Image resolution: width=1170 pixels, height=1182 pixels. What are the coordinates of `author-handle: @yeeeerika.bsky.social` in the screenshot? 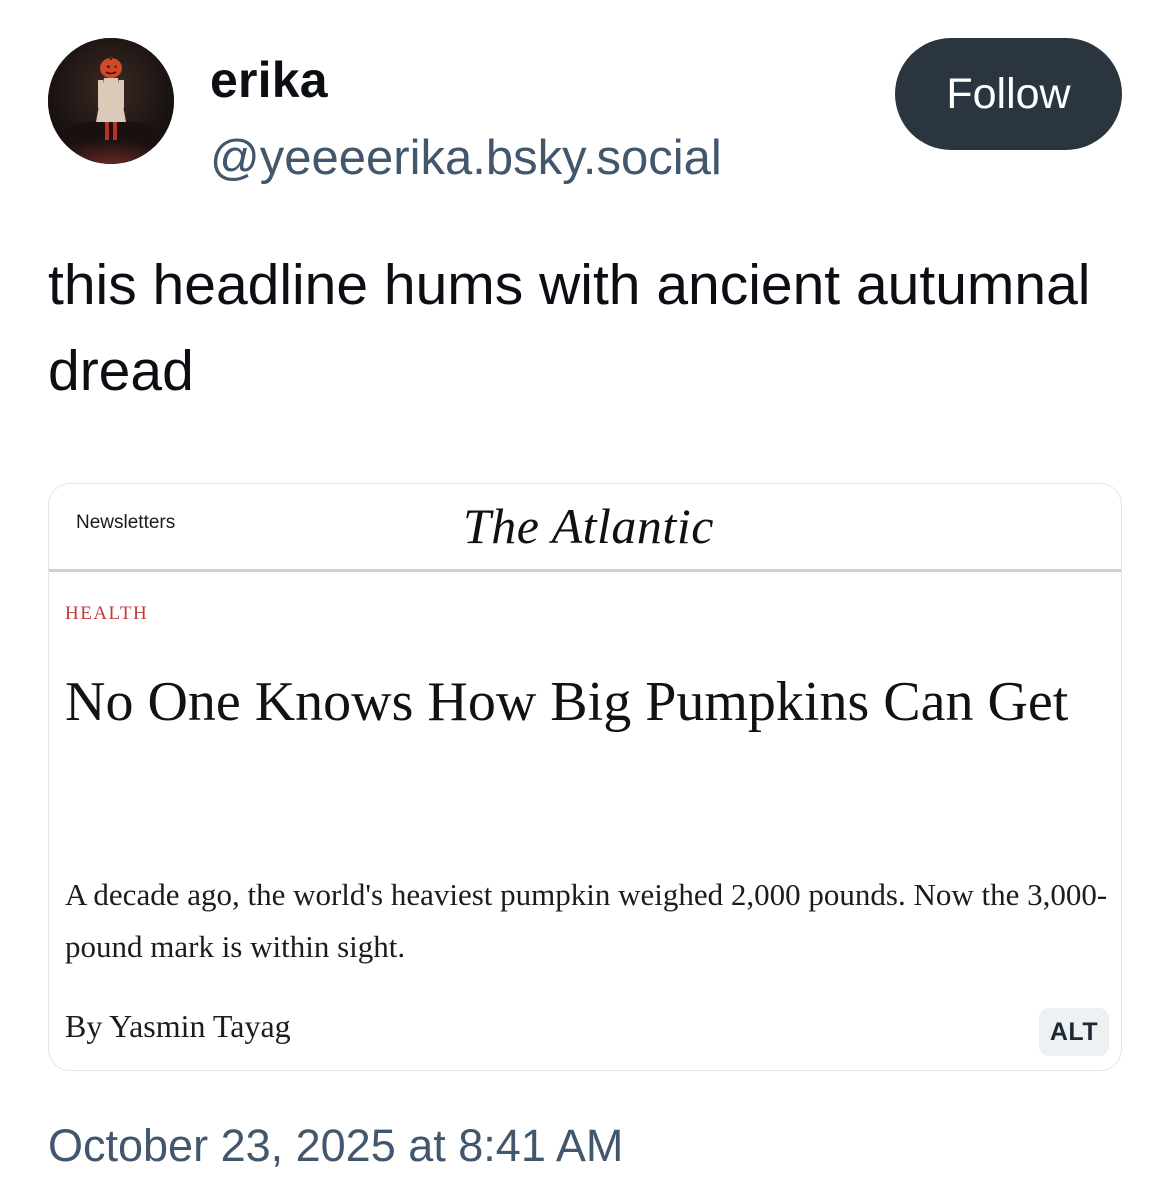 It's located at (466, 158).